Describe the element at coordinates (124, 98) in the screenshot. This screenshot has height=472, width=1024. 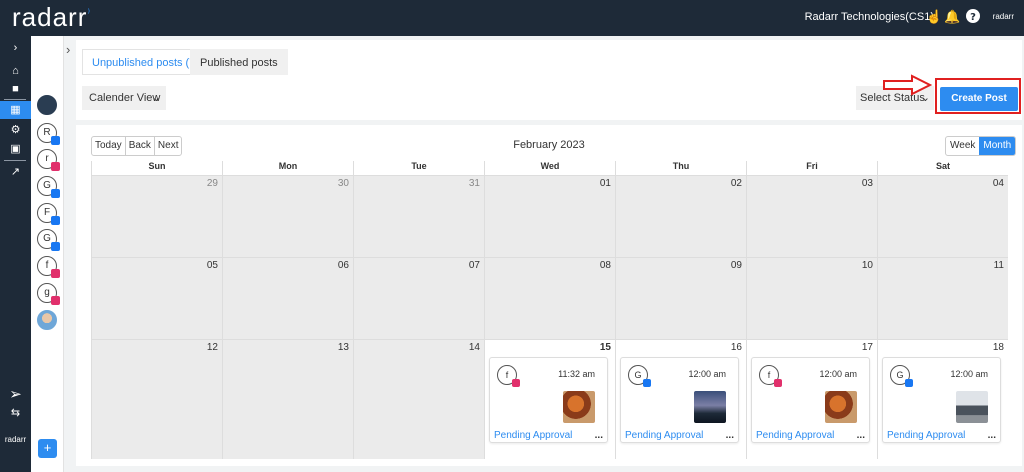
I see `calendar-view-dropdown: Calender View ⌄` at that location.